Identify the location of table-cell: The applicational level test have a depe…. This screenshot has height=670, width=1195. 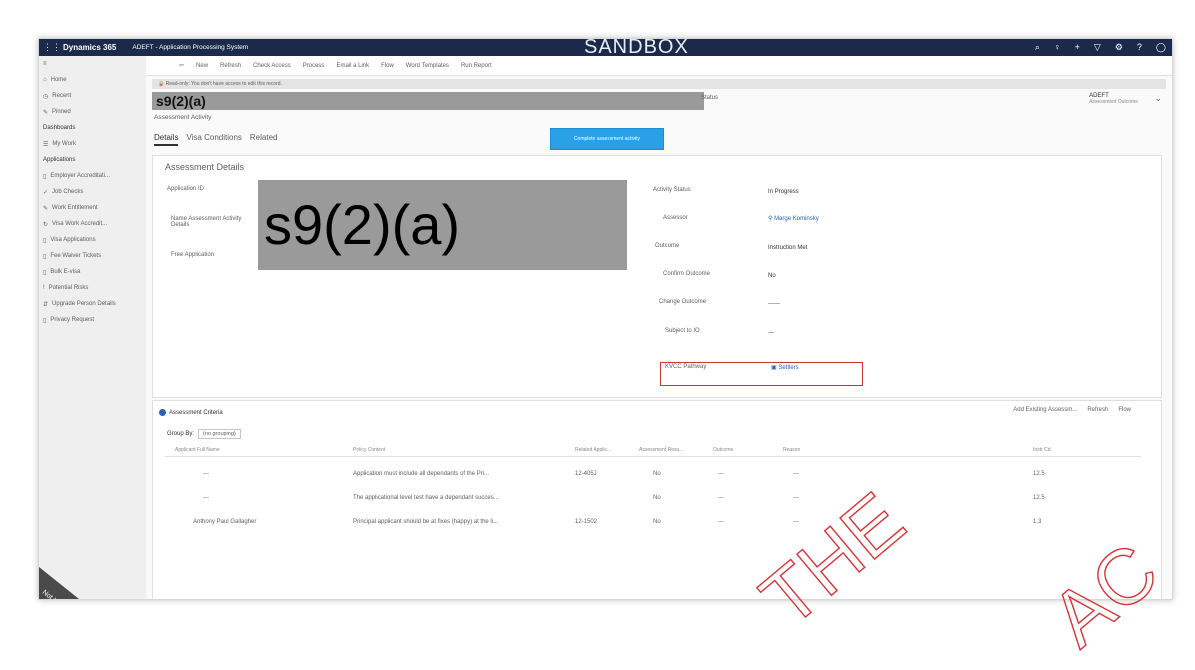
(426, 498).